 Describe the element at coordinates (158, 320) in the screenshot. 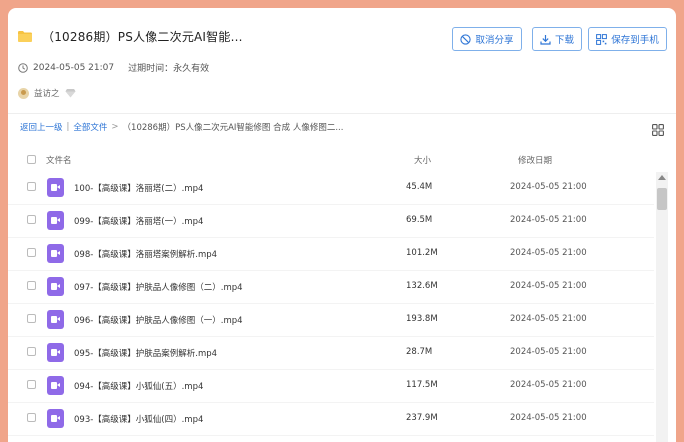

I see `file-name: 096-【高级课】护肤品人像修图（一）.mp4` at that location.